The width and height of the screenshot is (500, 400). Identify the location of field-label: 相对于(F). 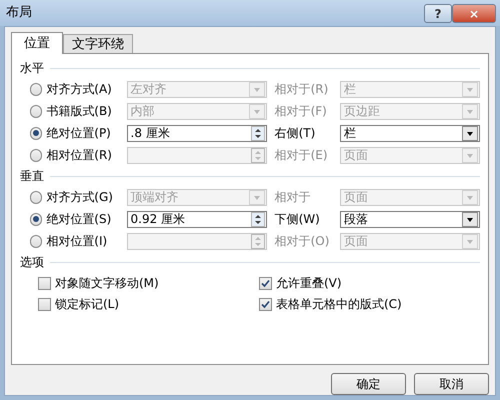
(301, 111).